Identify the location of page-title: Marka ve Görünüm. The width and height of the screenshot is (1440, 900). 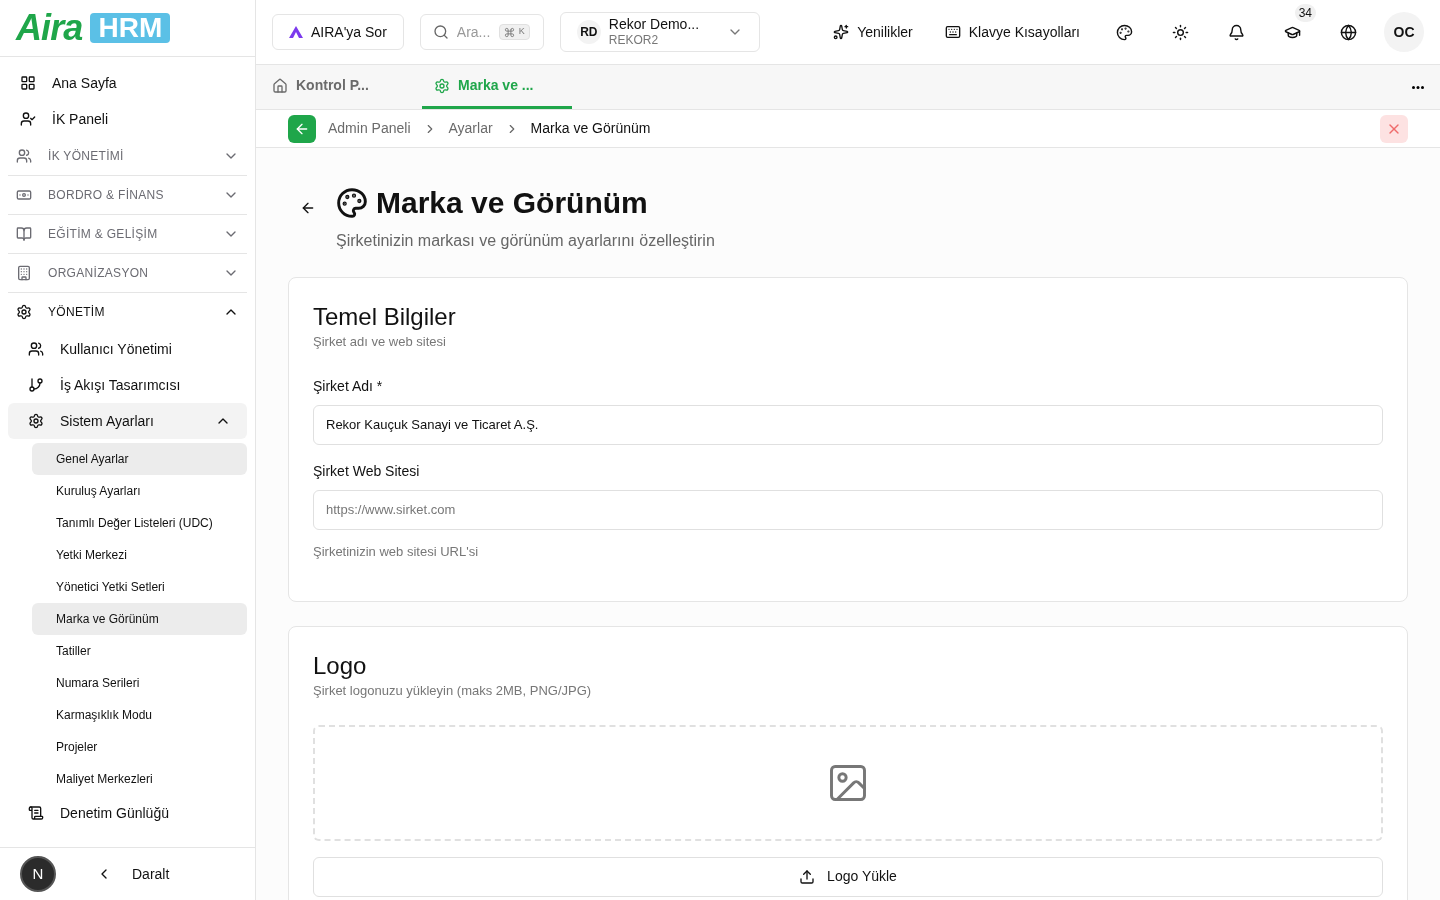
(512, 203).